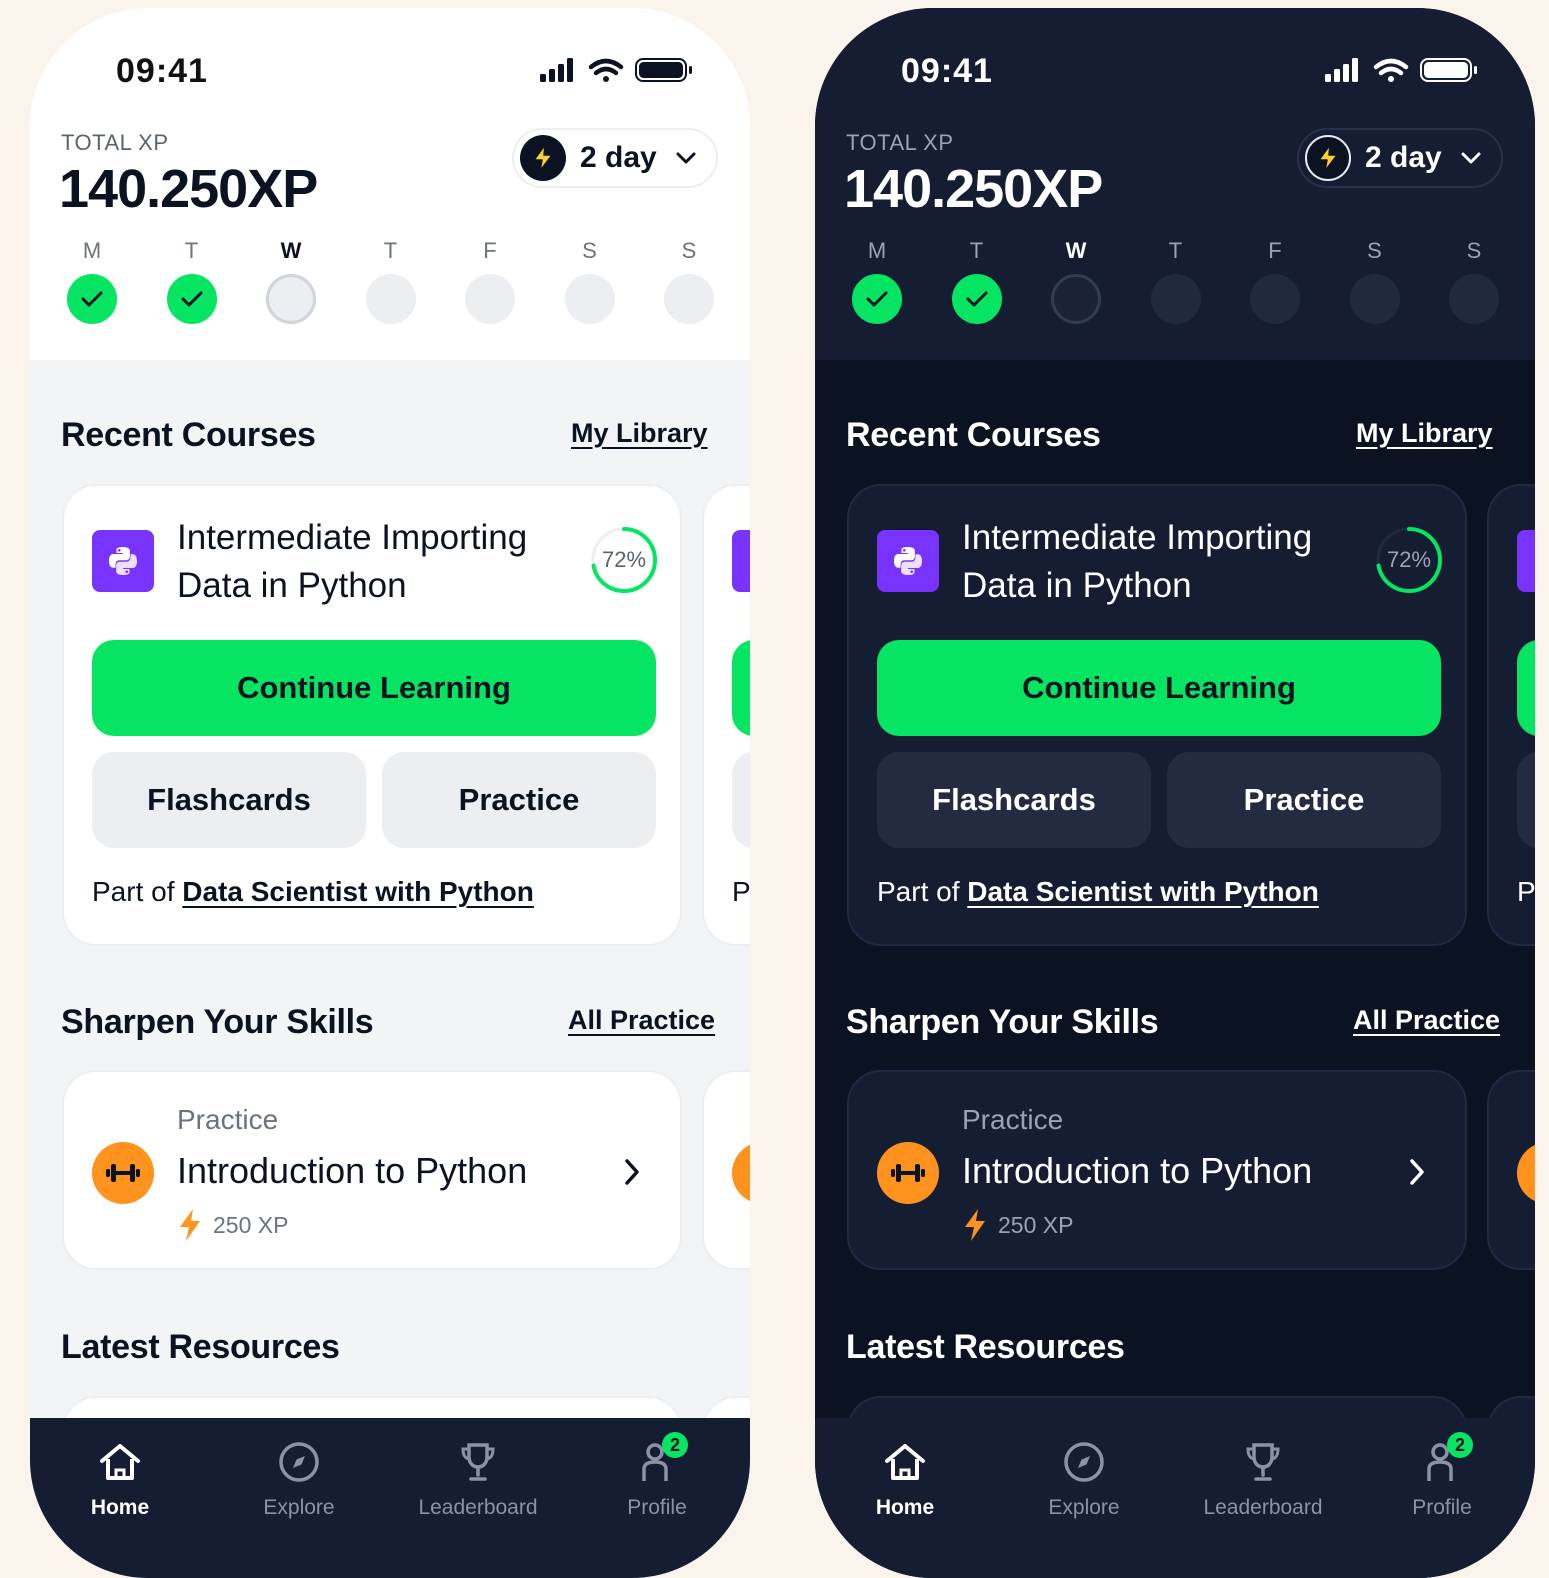  What do you see at coordinates (1403, 157) in the screenshot?
I see `streak-label: 2 day` at bounding box center [1403, 157].